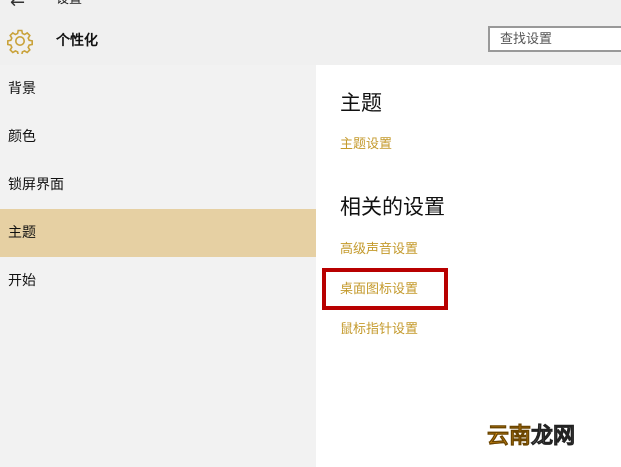 This screenshot has height=467, width=621. Describe the element at coordinates (379, 330) in the screenshot. I see `mouse-pointer-settings-link: 鼠标指针设置` at that location.